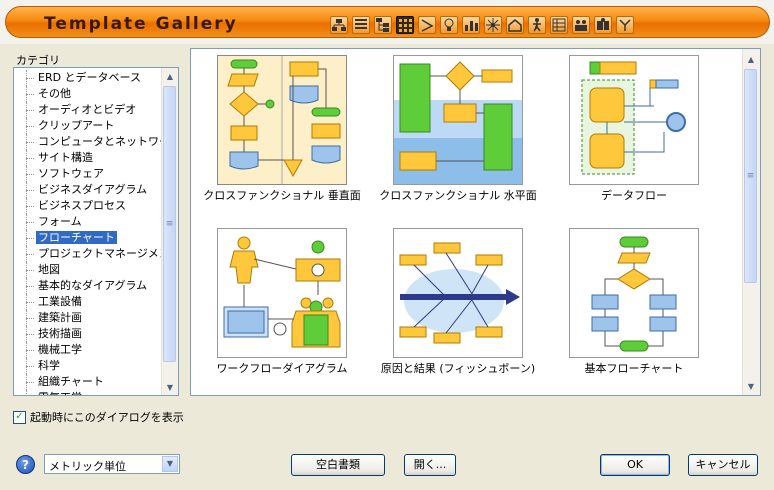 The height and width of the screenshot is (490, 774). What do you see at coordinates (625, 25) in the screenshot?
I see `fork-icon` at bounding box center [625, 25].